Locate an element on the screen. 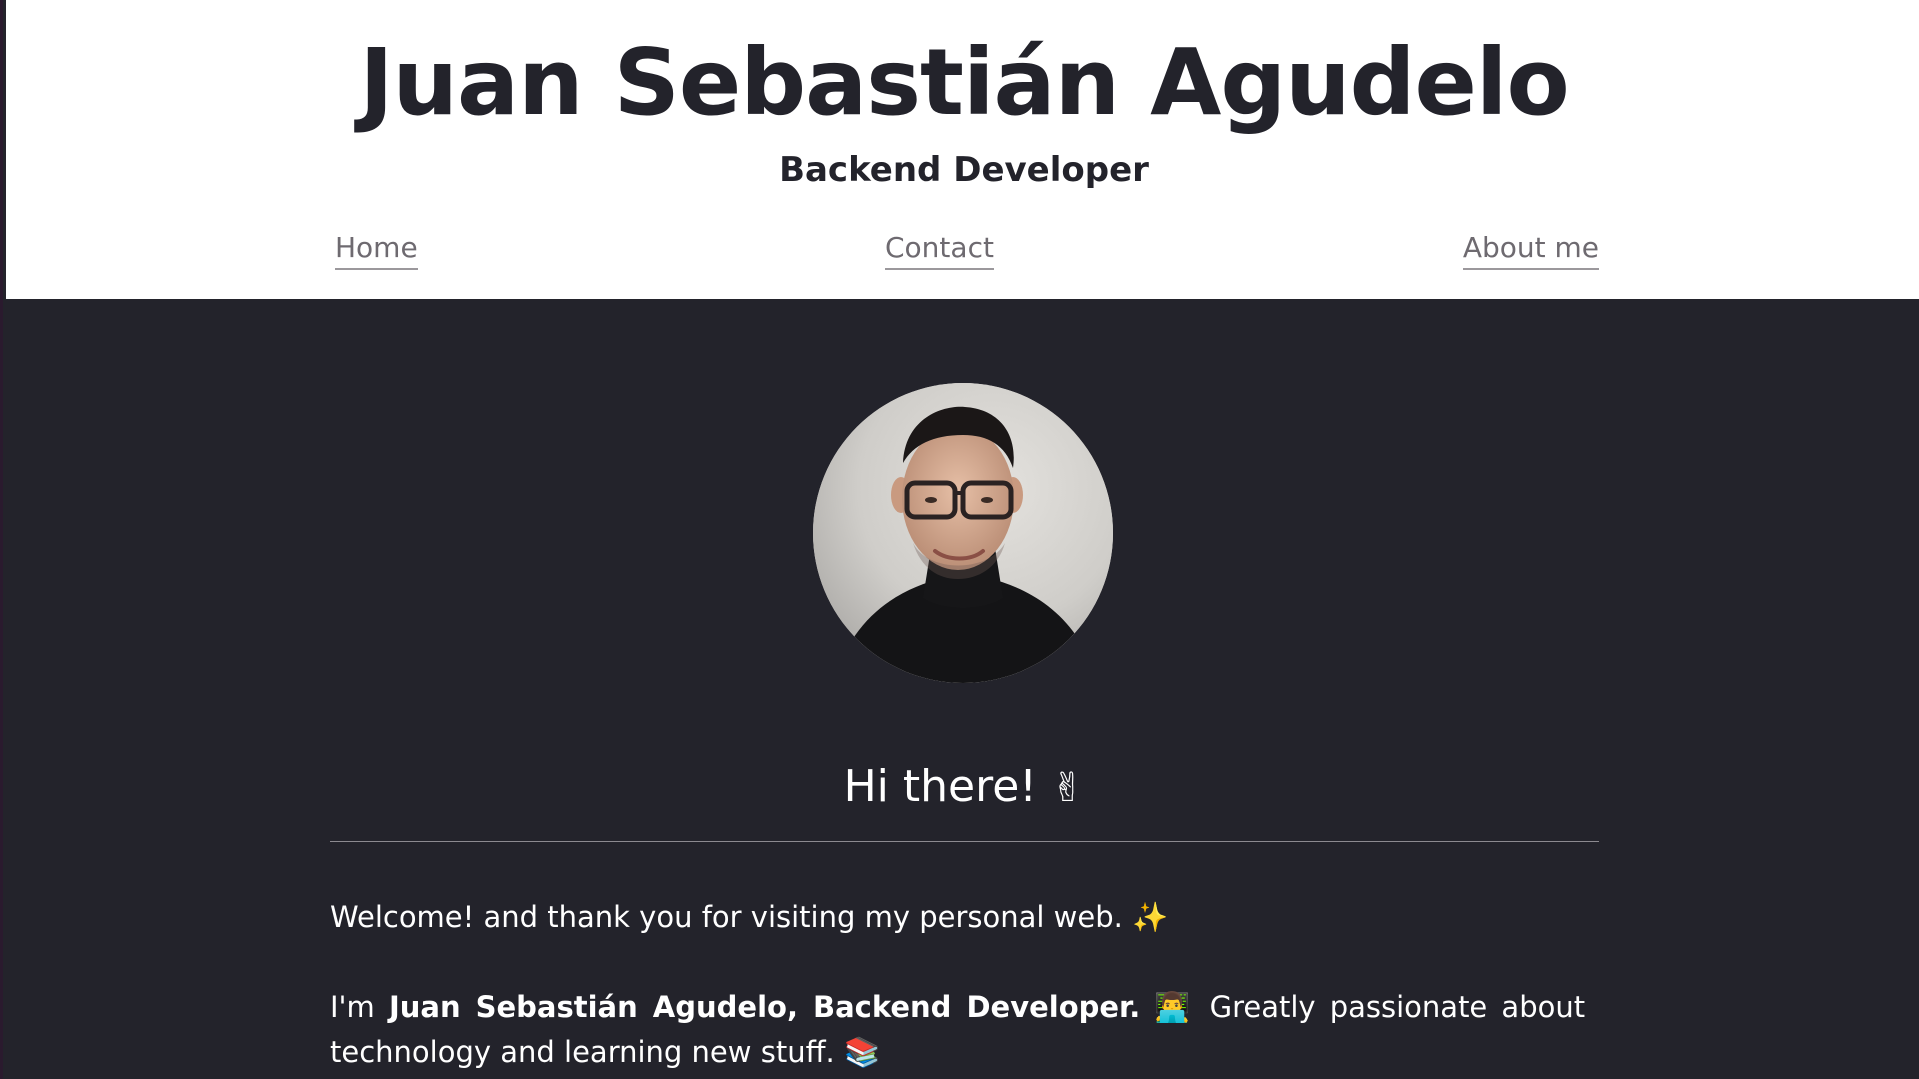 This screenshot has width=1919, height=1079. divider is located at coordinates (964, 841).